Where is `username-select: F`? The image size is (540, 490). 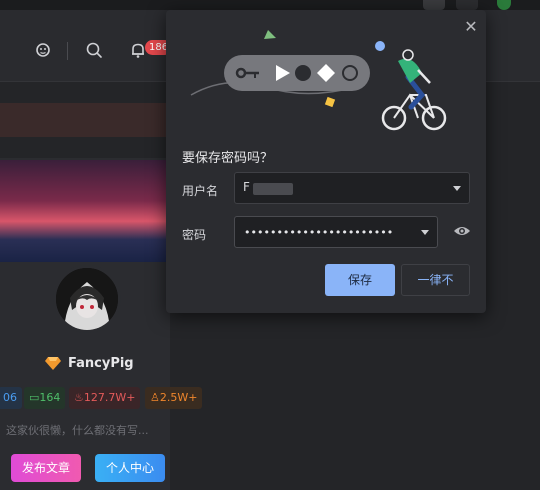
username-select: F is located at coordinates (352, 188).